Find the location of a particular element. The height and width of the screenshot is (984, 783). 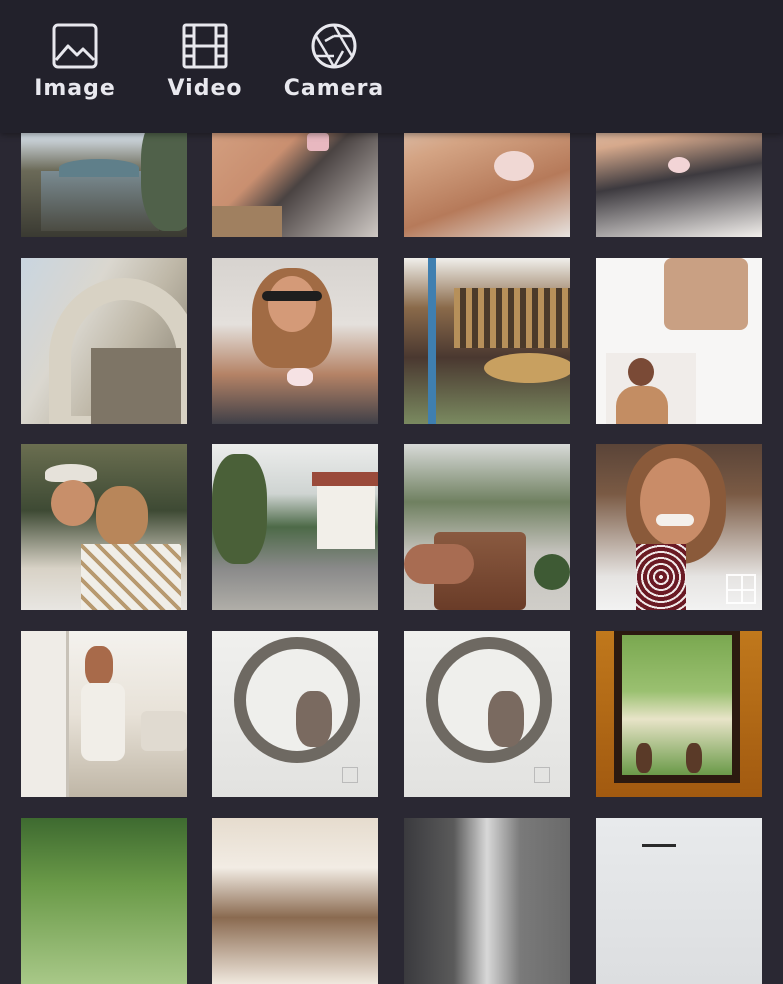

image-icon is located at coordinates (75, 46).